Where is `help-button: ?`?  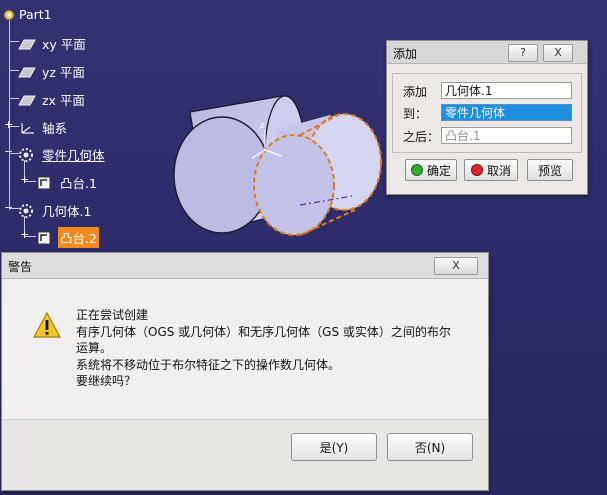 help-button: ? is located at coordinates (523, 53).